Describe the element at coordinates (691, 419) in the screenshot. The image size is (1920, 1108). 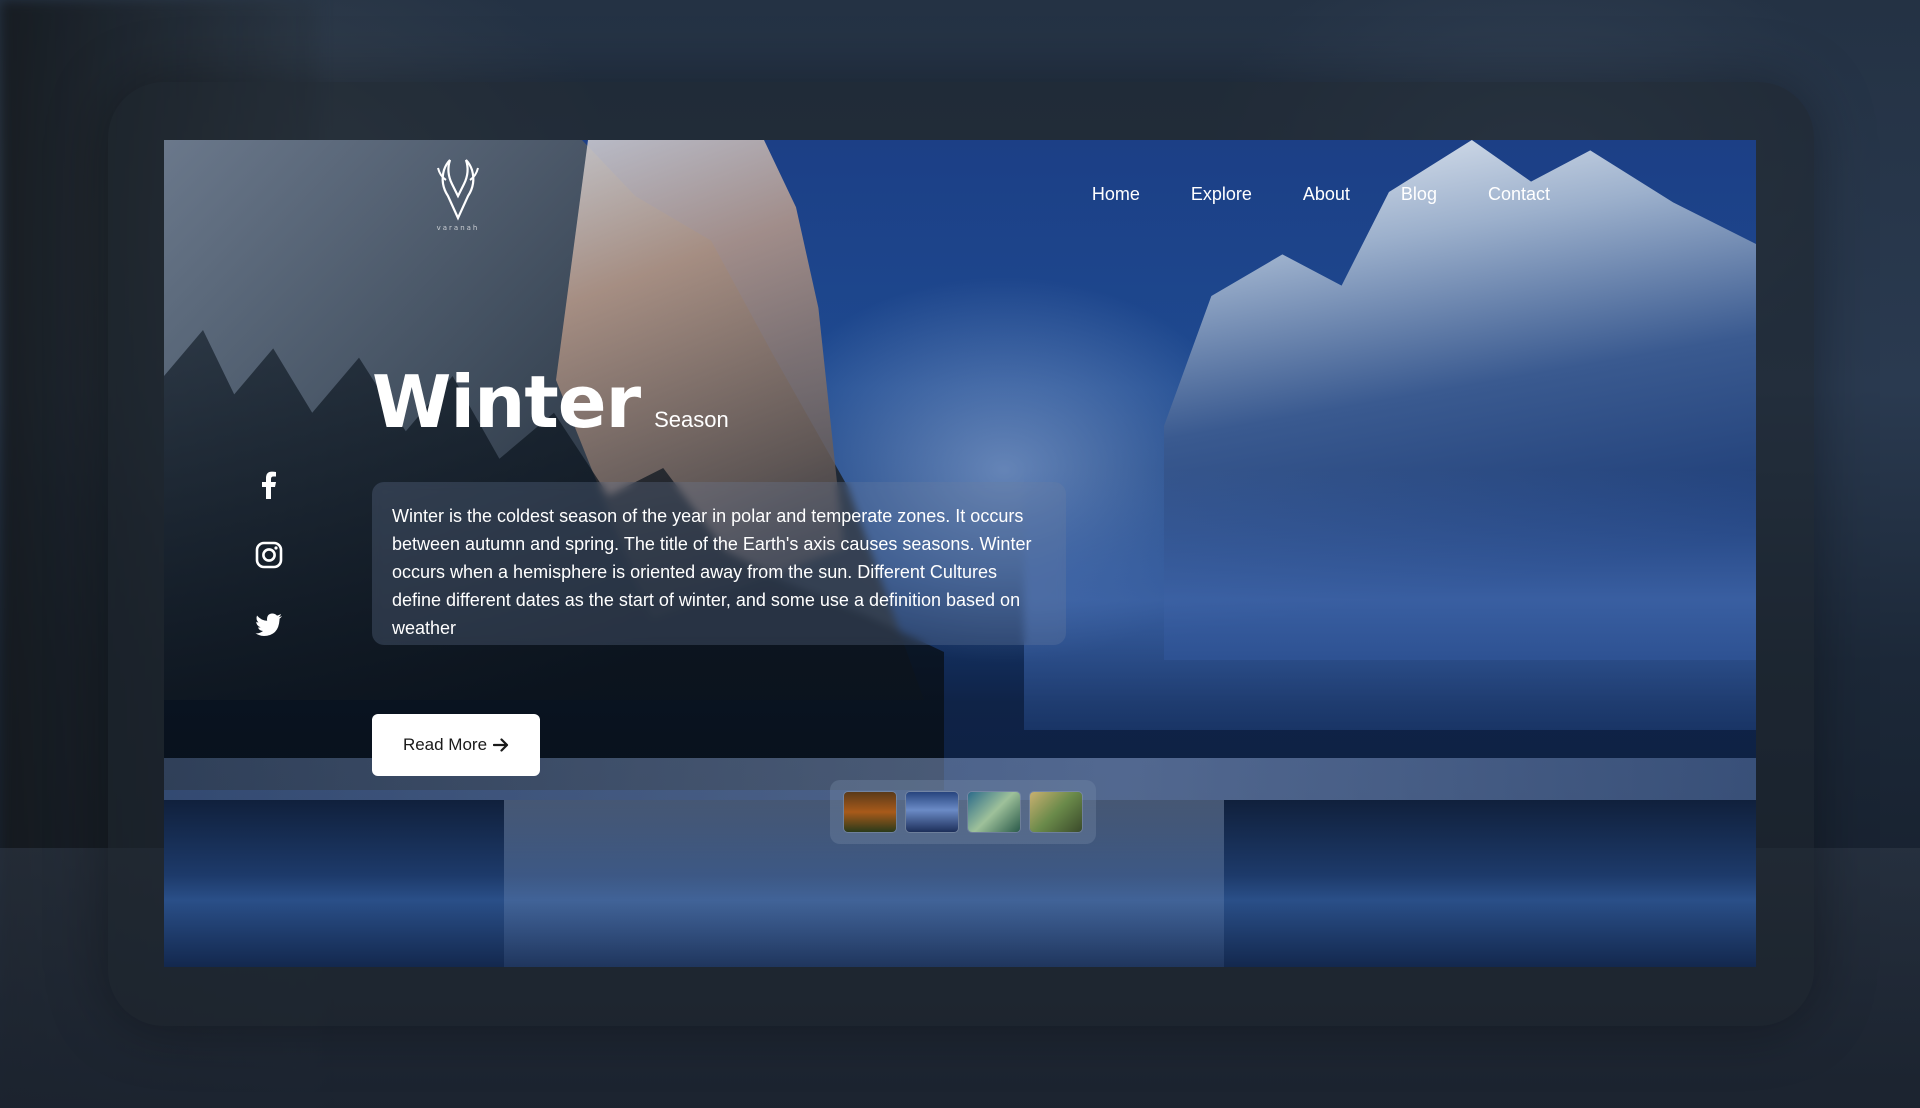
I see `page-subtitle: Season` at that location.